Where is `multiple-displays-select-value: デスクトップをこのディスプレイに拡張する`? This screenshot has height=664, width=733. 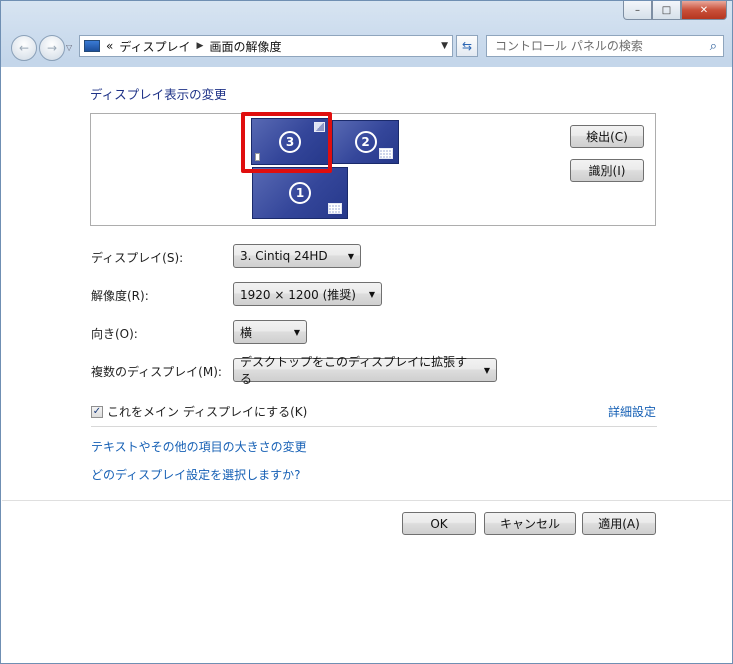 multiple-displays-select-value: デスクトップをこのディスプレイに拡張する is located at coordinates (354, 370).